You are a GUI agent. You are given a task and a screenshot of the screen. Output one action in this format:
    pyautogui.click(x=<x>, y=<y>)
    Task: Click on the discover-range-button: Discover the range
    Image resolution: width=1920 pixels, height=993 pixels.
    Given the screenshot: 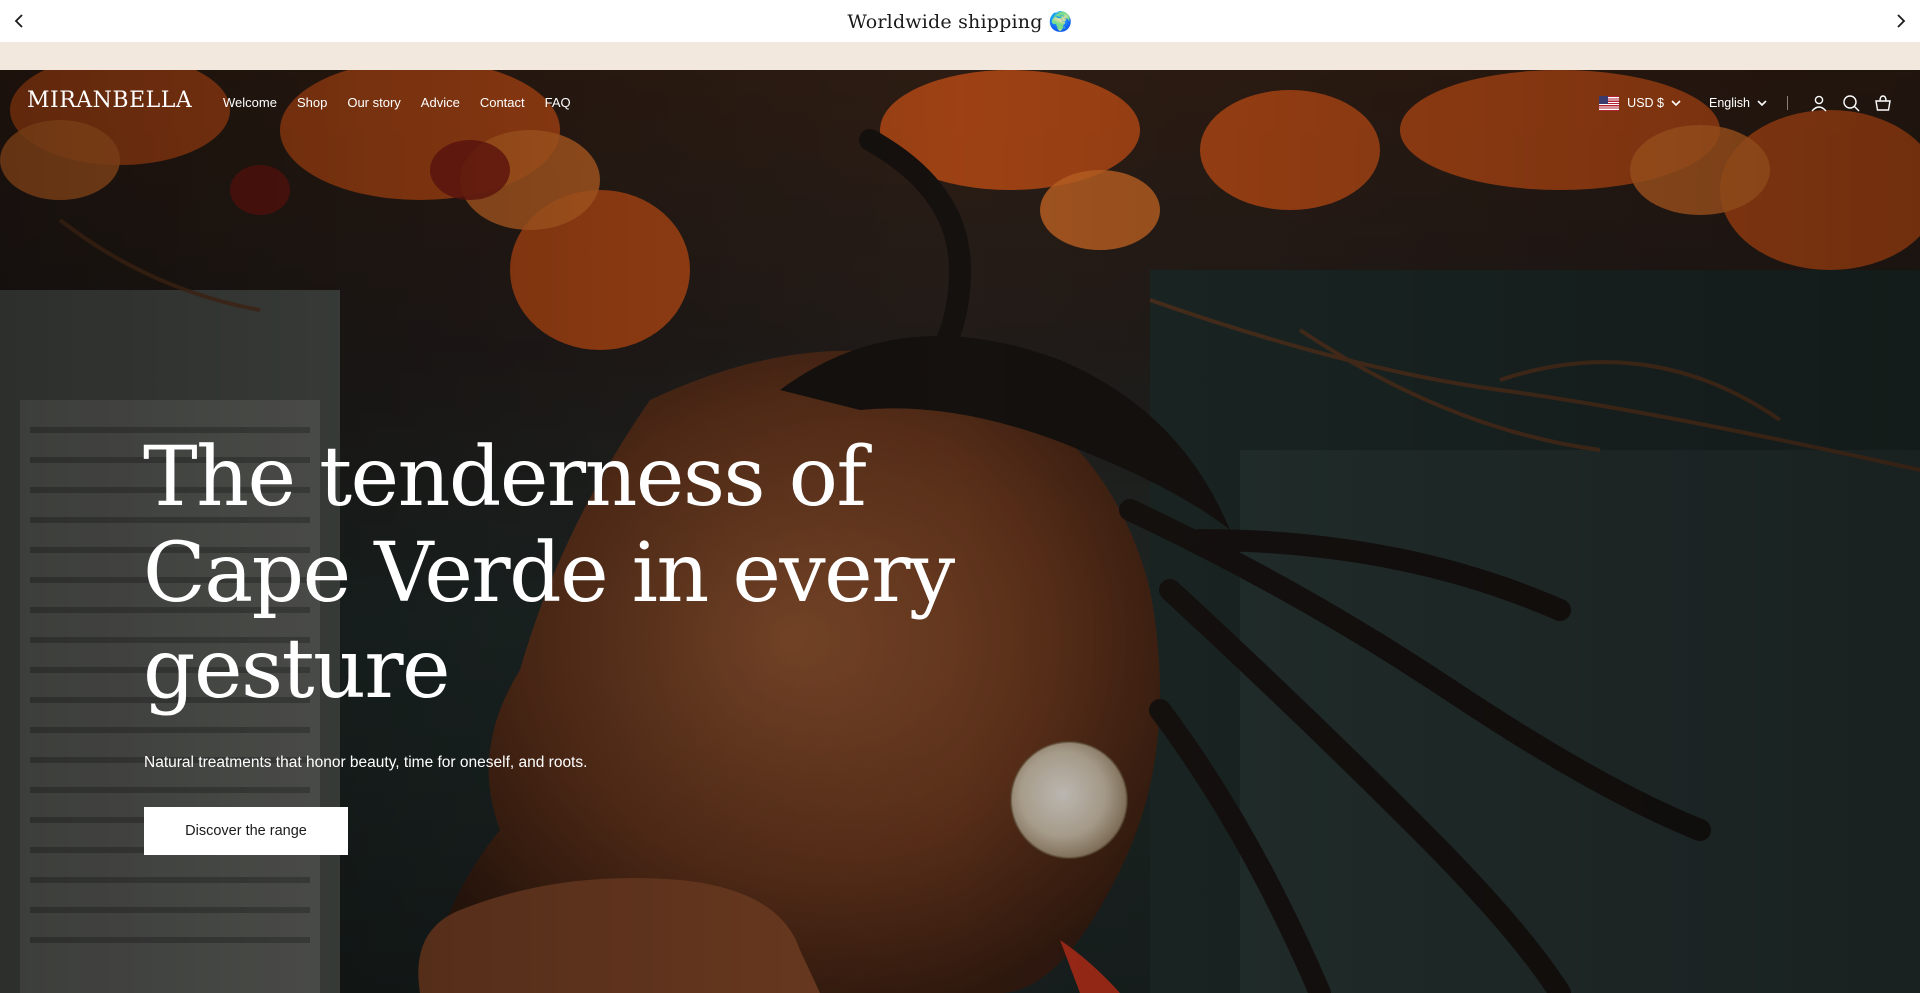 What is the action you would take?
    pyautogui.click(x=246, y=831)
    